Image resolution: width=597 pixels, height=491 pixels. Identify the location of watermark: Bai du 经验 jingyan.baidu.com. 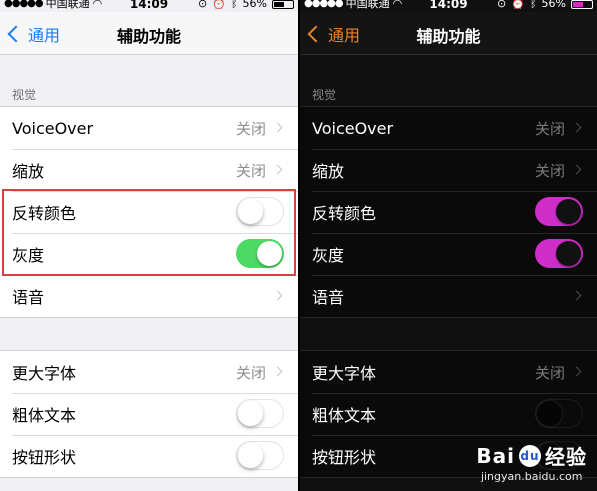
(531, 462).